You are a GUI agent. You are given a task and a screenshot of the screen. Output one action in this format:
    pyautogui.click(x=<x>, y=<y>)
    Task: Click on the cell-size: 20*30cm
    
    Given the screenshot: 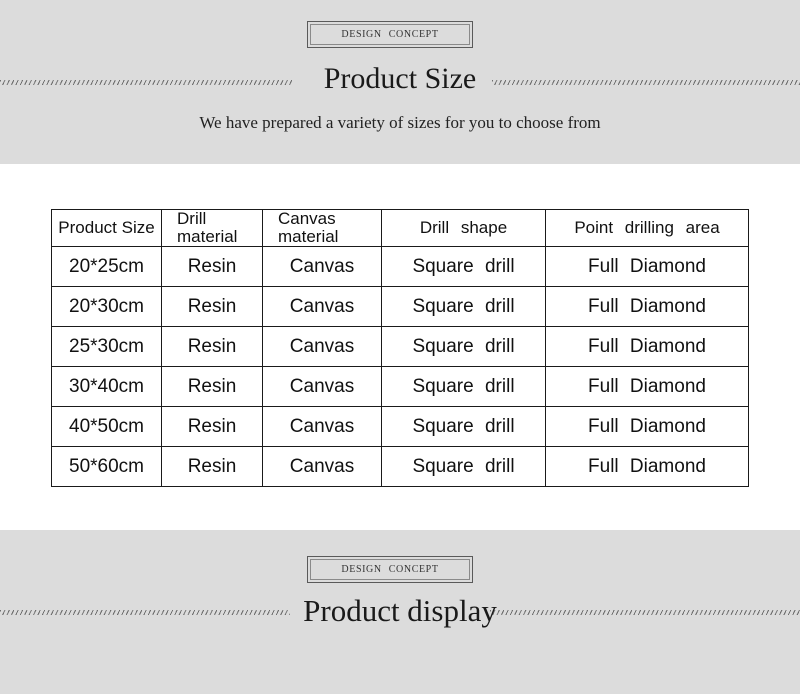 What is the action you would take?
    pyautogui.click(x=106, y=306)
    